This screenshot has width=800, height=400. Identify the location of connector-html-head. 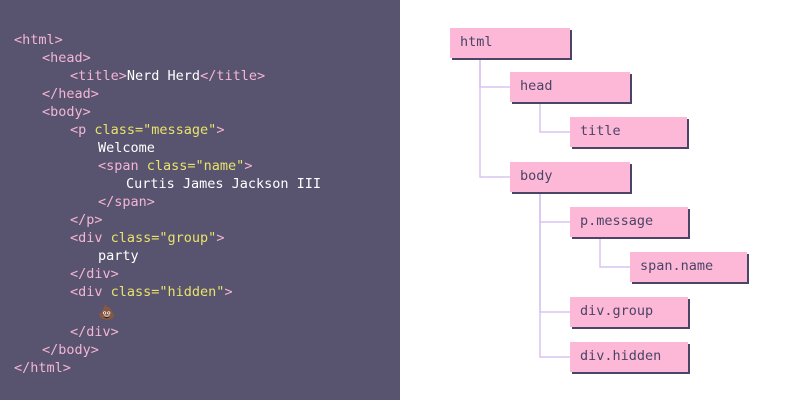
(494, 73).